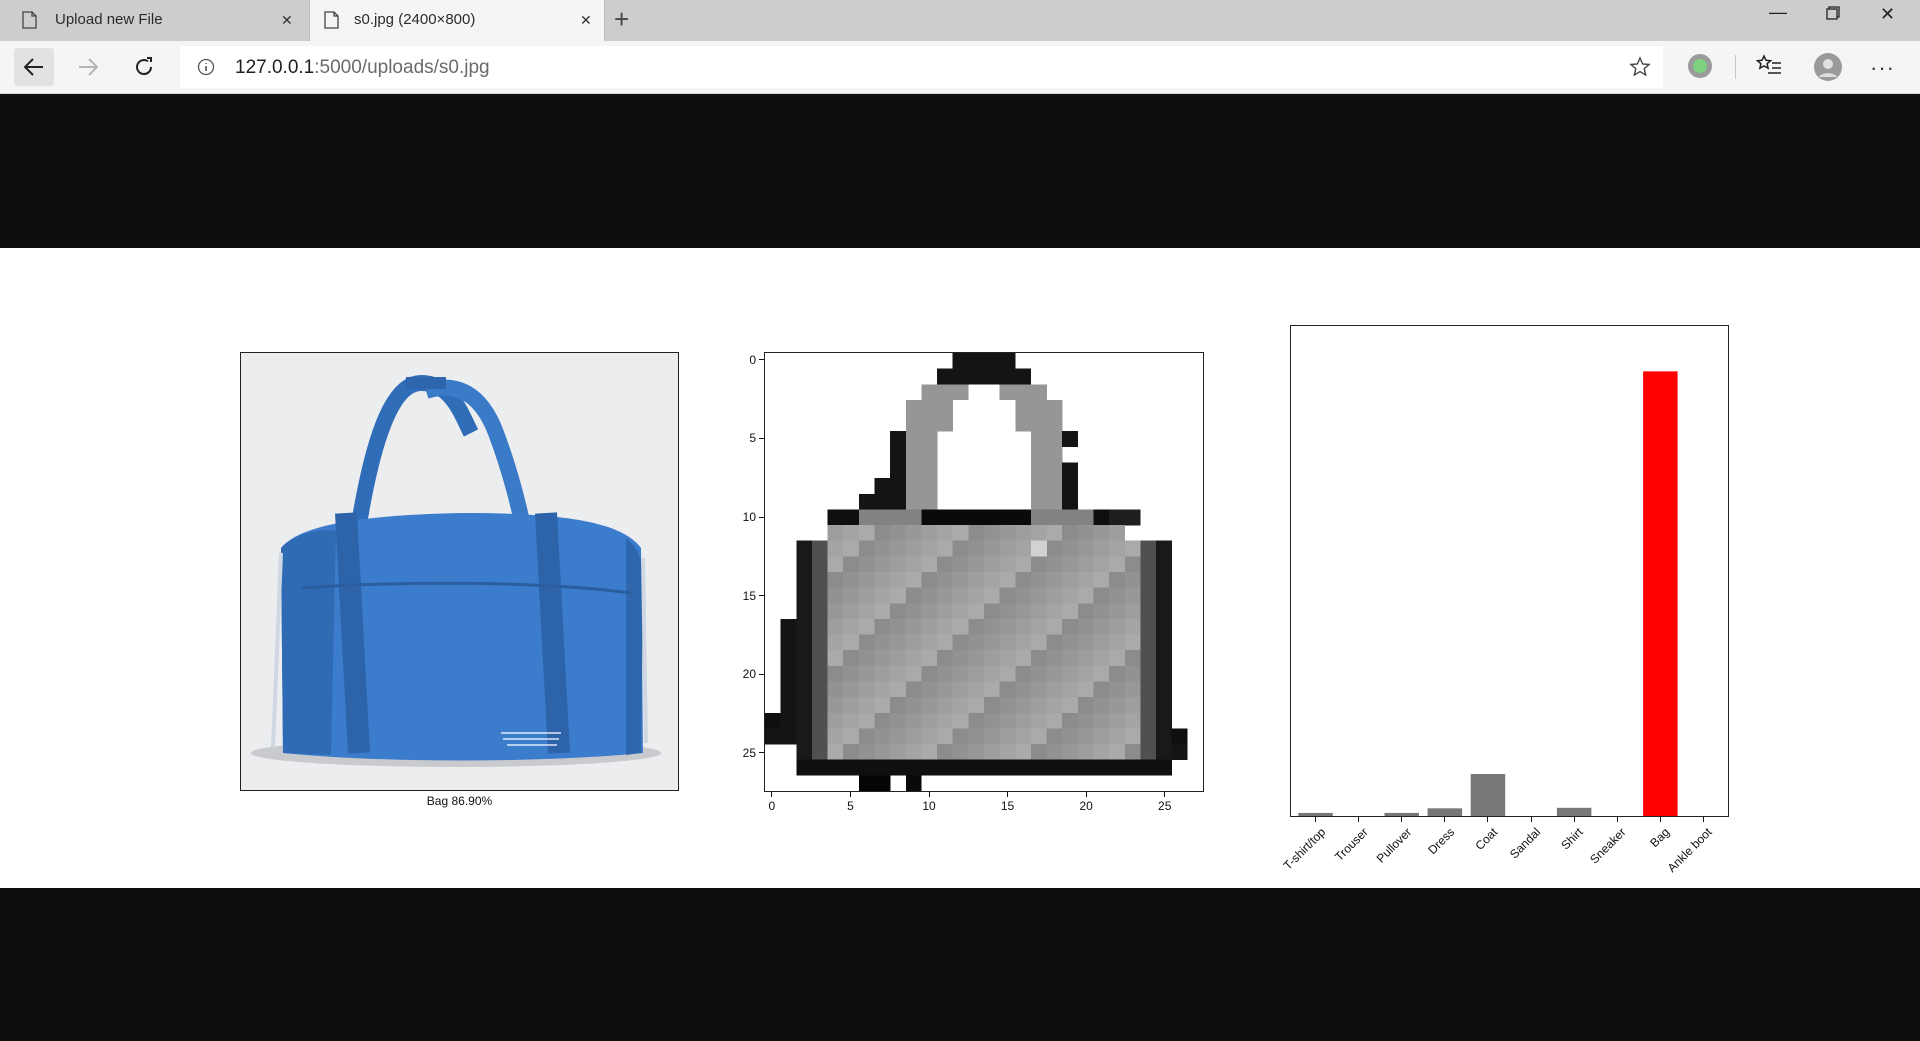 The width and height of the screenshot is (1920, 1041). Describe the element at coordinates (1640, 67) in the screenshot. I see `favorite-star-icon` at that location.